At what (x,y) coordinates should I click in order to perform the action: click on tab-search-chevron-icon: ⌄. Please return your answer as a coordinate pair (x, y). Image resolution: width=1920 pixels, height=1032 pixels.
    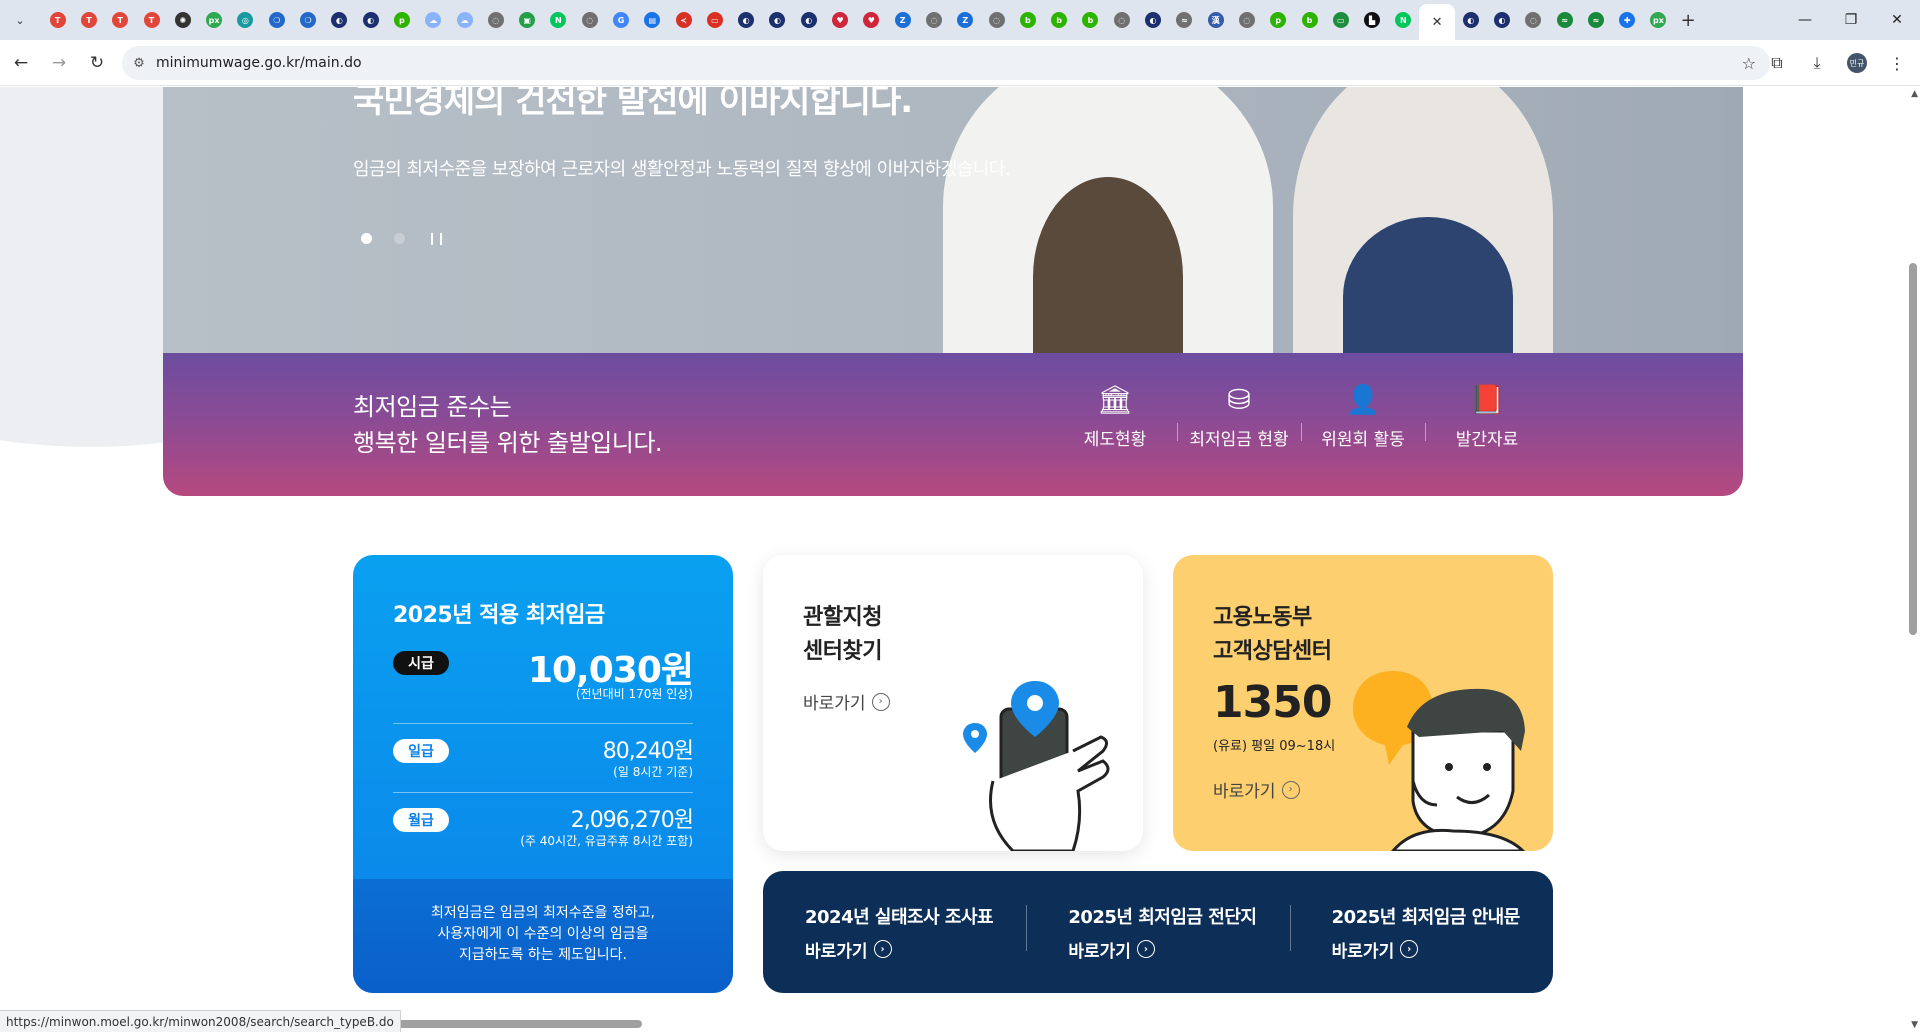
    Looking at the image, I should click on (20, 20).